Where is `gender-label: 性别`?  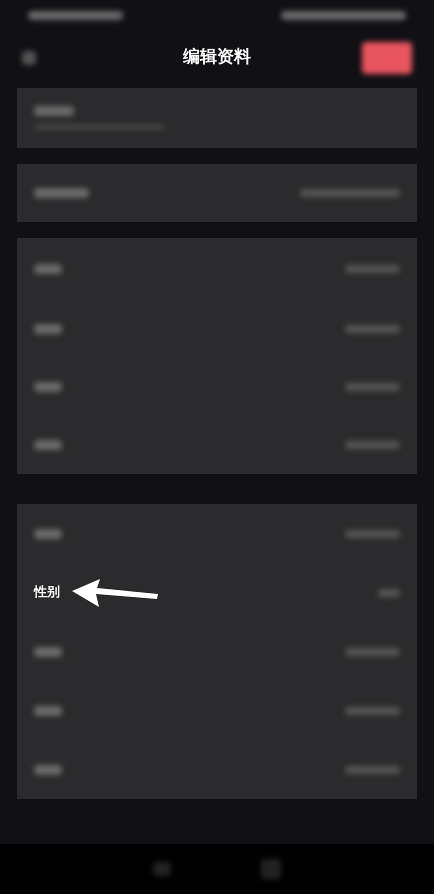 gender-label: 性别 is located at coordinates (47, 593).